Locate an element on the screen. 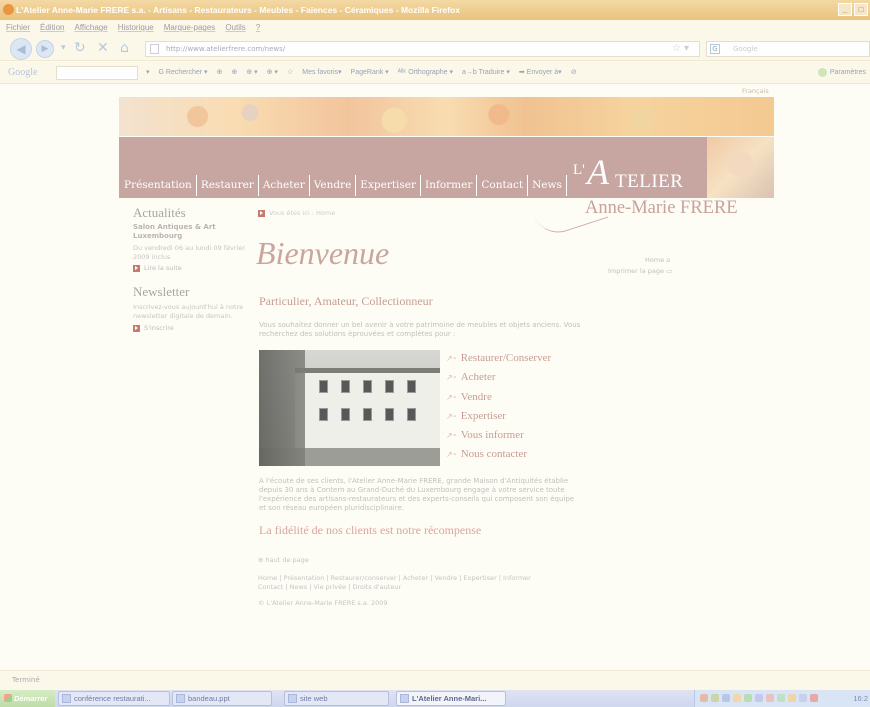  nav-expertiser: Expertiser is located at coordinates (389, 185).